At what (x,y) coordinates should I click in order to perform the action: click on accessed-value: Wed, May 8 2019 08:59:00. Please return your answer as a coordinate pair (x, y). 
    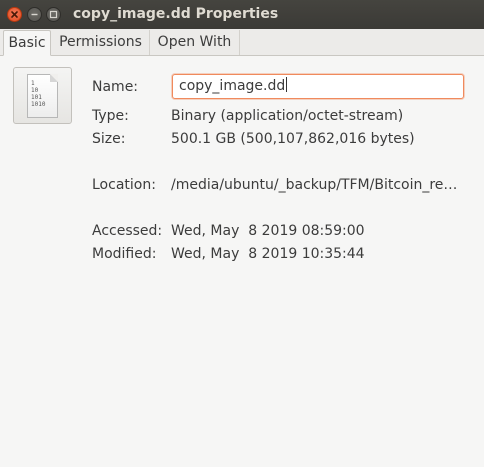
    Looking at the image, I should click on (268, 231).